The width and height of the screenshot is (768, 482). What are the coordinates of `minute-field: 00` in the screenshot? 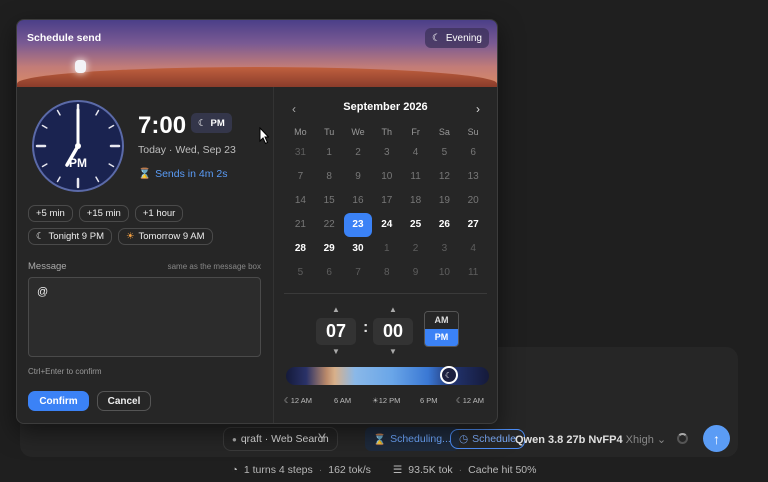 It's located at (393, 331).